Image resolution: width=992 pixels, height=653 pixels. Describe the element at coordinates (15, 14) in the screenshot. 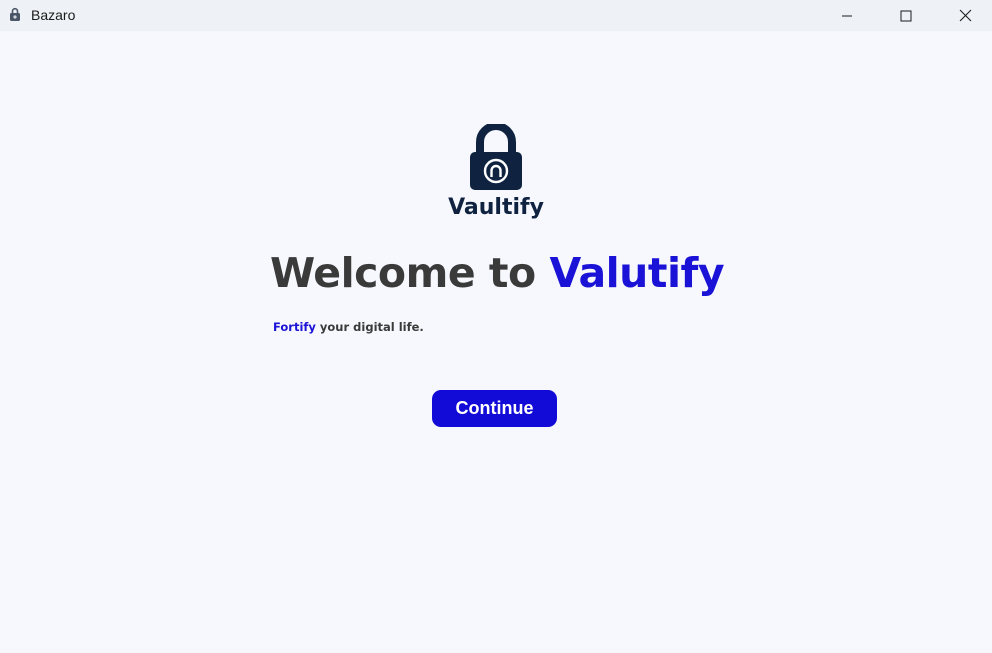

I see `lock-icon` at that location.